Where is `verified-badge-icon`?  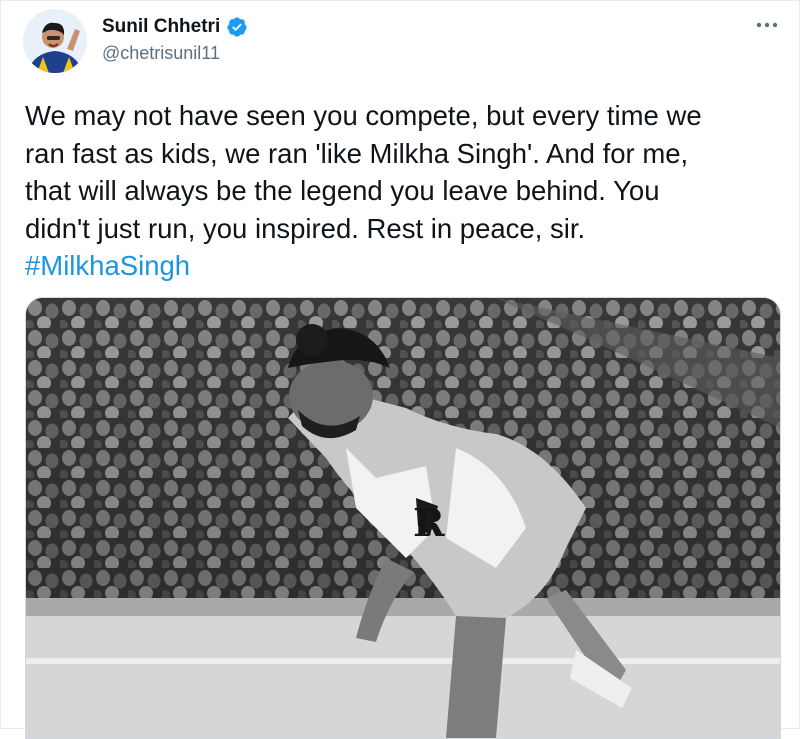 verified-badge-icon is located at coordinates (237, 27).